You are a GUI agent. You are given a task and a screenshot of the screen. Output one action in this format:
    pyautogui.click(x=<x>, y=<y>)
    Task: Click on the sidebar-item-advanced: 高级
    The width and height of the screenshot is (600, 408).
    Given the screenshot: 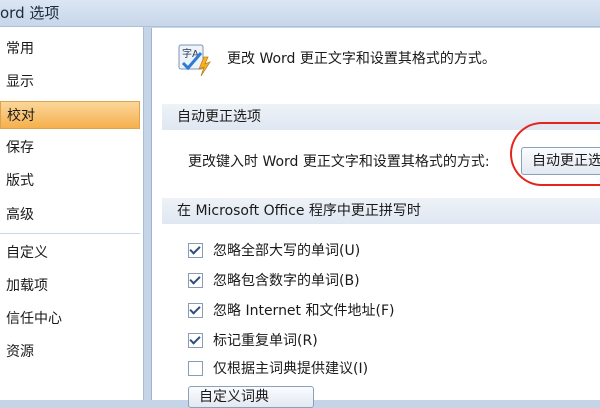 What is the action you would take?
    pyautogui.click(x=70, y=215)
    